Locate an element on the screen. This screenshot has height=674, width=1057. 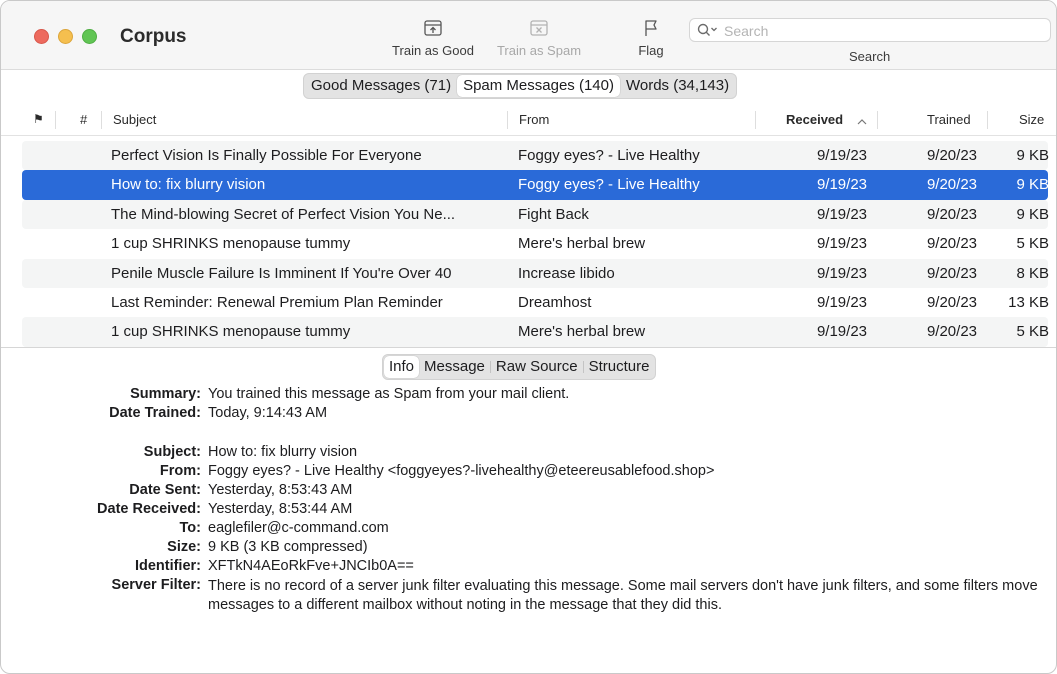
date-received-value: Yesterday, 8:53:44 AM is located at coordinates (280, 509).